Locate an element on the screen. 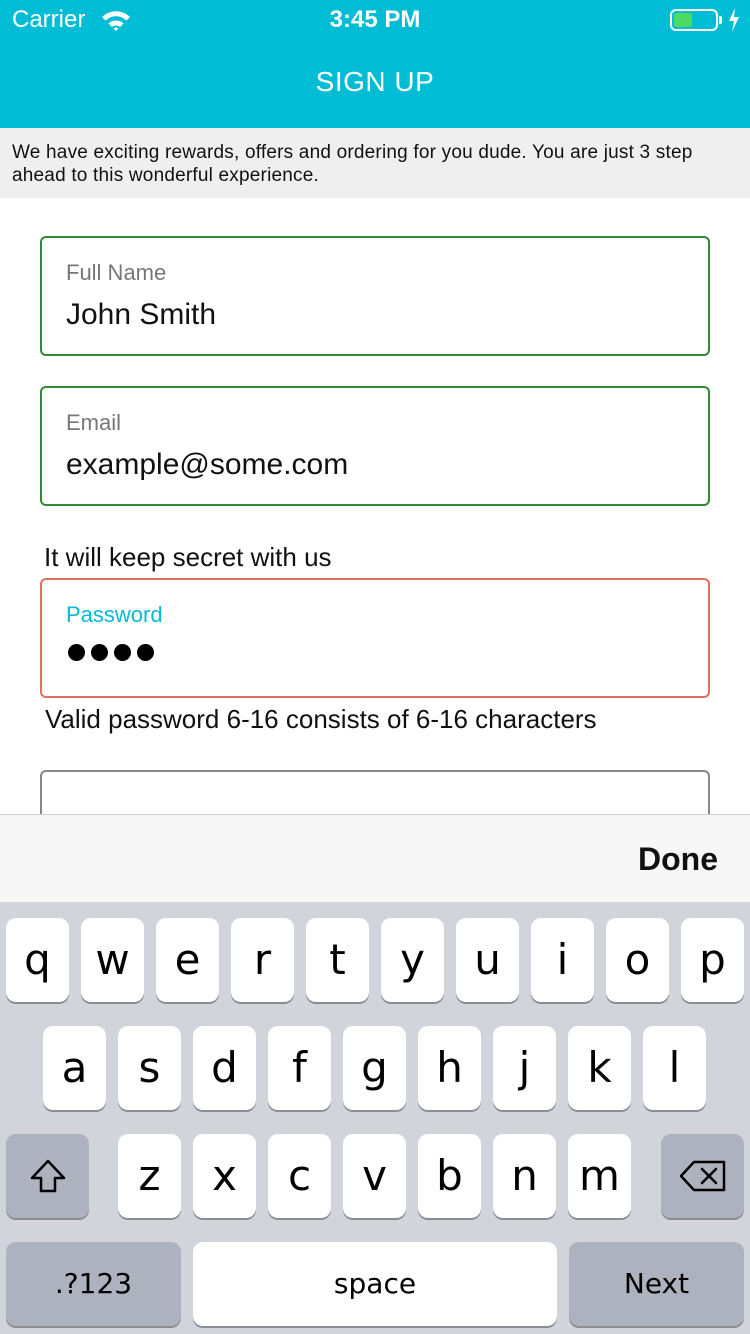  key-n: n is located at coordinates (524, 1176).